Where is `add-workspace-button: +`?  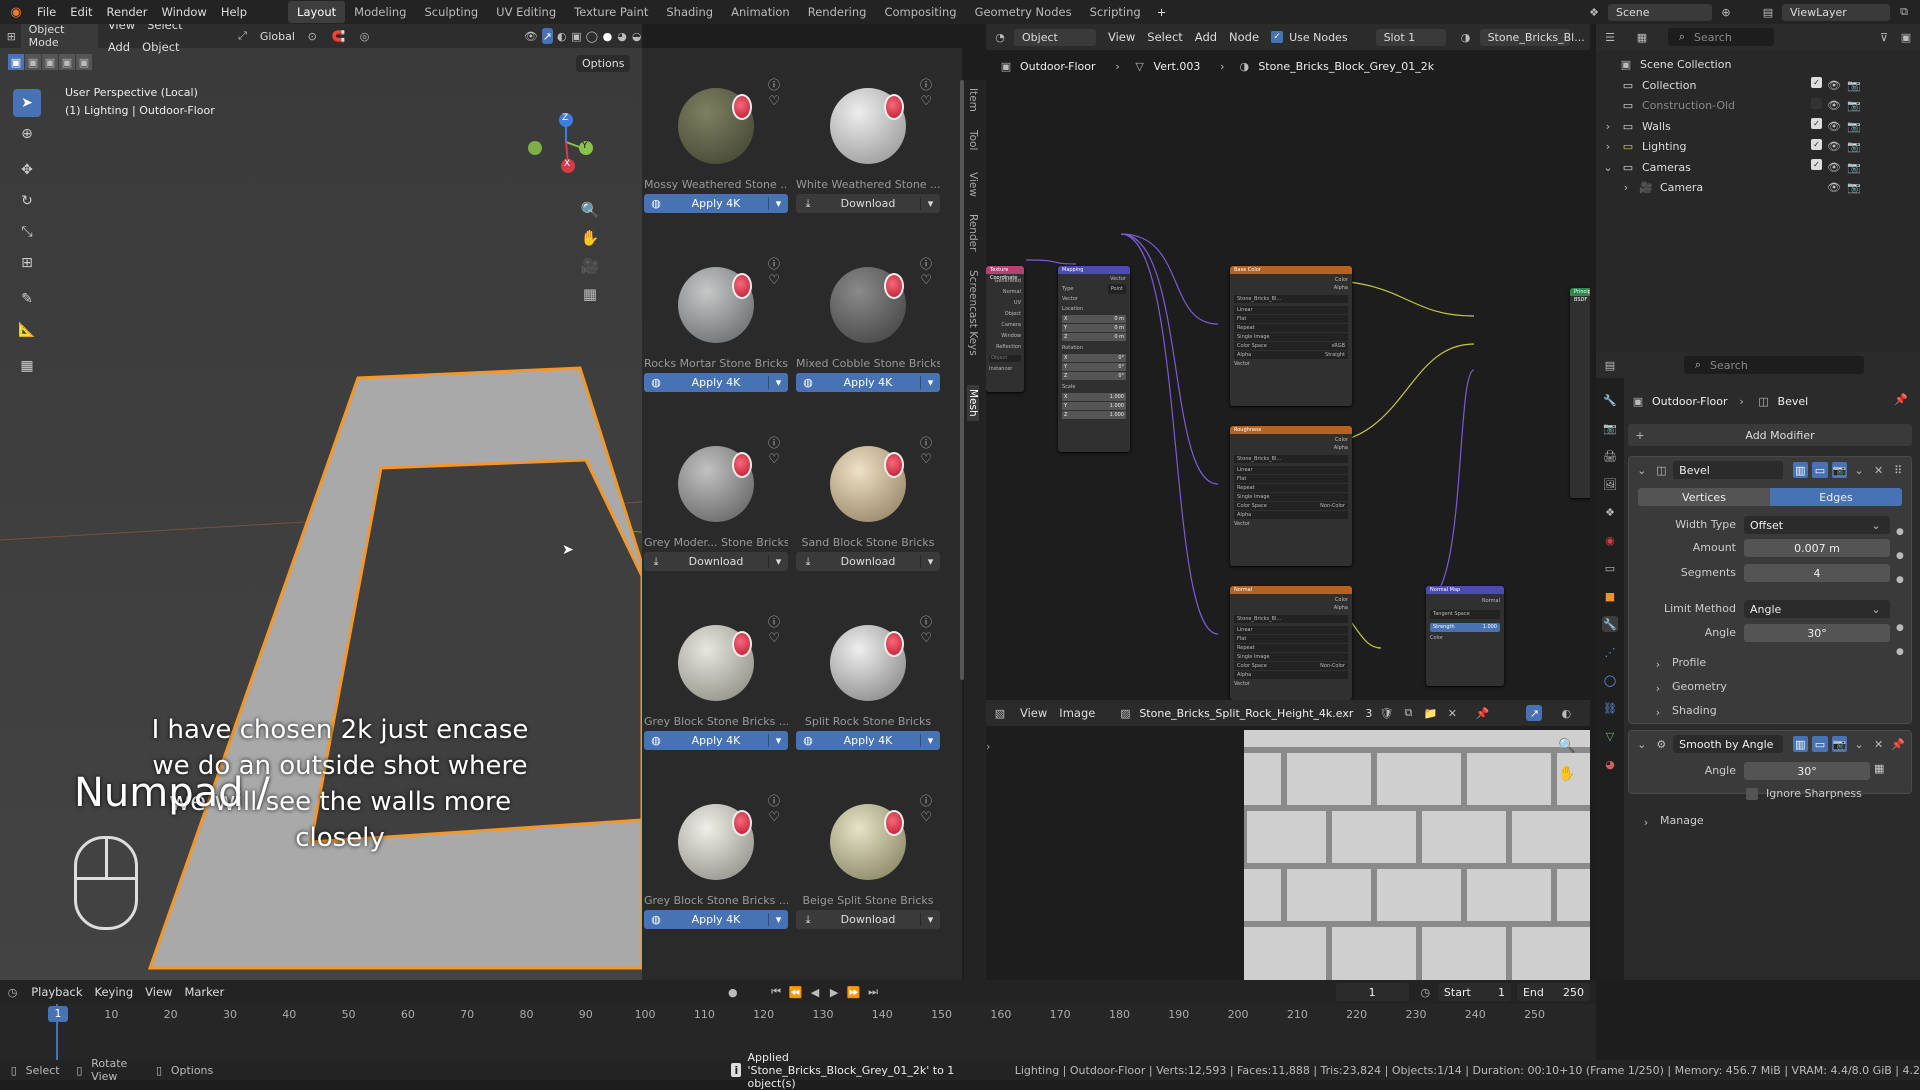
add-workspace-button: + is located at coordinates (1162, 12).